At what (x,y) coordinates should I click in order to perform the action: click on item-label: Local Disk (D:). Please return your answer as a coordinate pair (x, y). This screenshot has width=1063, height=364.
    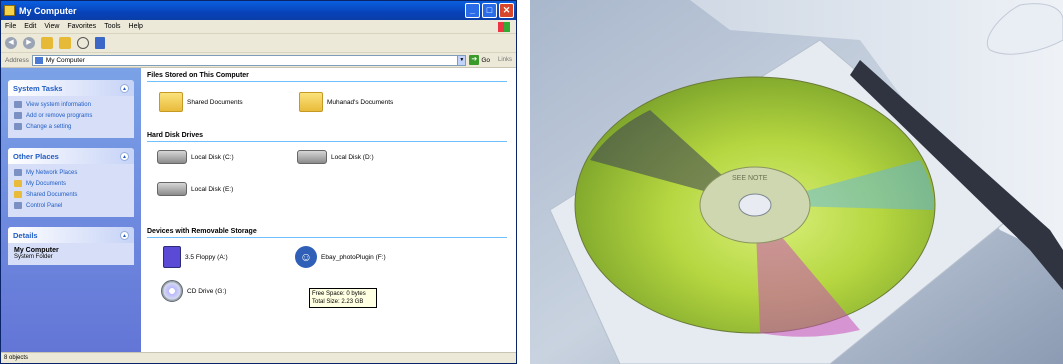
    Looking at the image, I should click on (352, 157).